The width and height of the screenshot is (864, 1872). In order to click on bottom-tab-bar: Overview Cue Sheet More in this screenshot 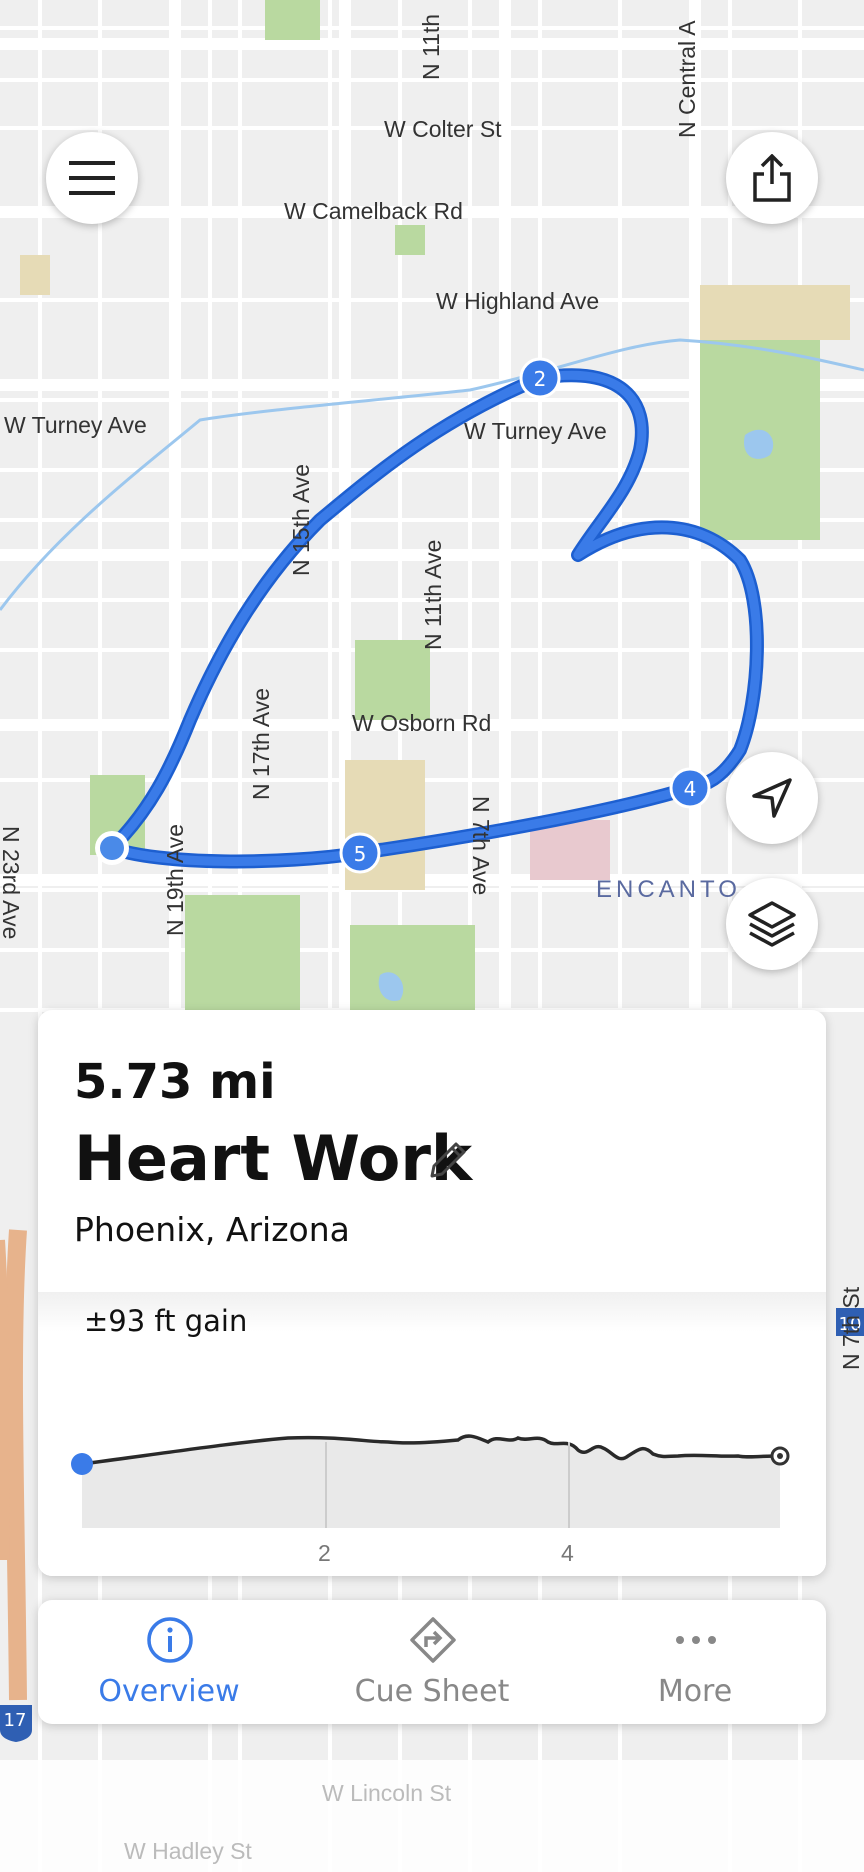, I will do `click(432, 1662)`.